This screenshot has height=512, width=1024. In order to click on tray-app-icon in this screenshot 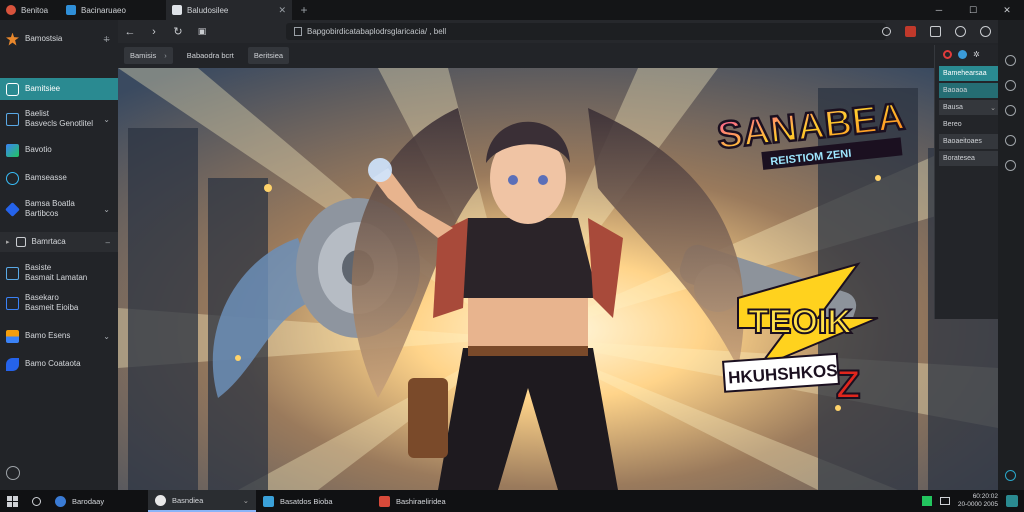, I will do `click(926, 501)`.